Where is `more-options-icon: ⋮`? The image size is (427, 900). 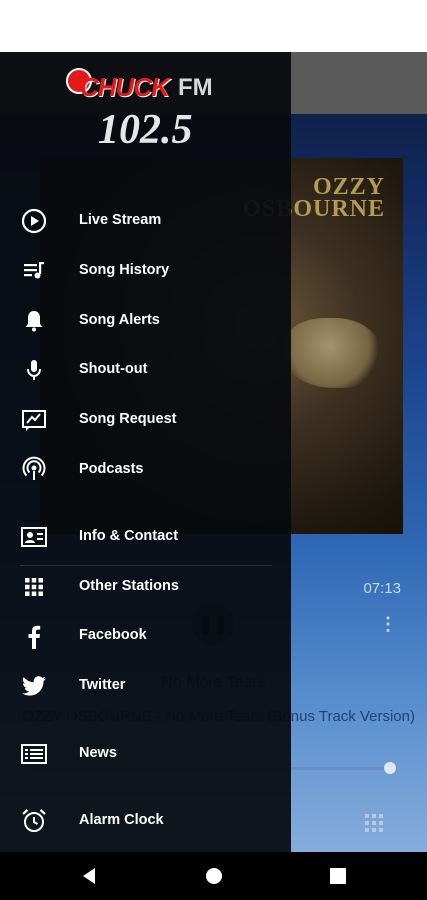
more-options-icon: ⋮ is located at coordinates (388, 624).